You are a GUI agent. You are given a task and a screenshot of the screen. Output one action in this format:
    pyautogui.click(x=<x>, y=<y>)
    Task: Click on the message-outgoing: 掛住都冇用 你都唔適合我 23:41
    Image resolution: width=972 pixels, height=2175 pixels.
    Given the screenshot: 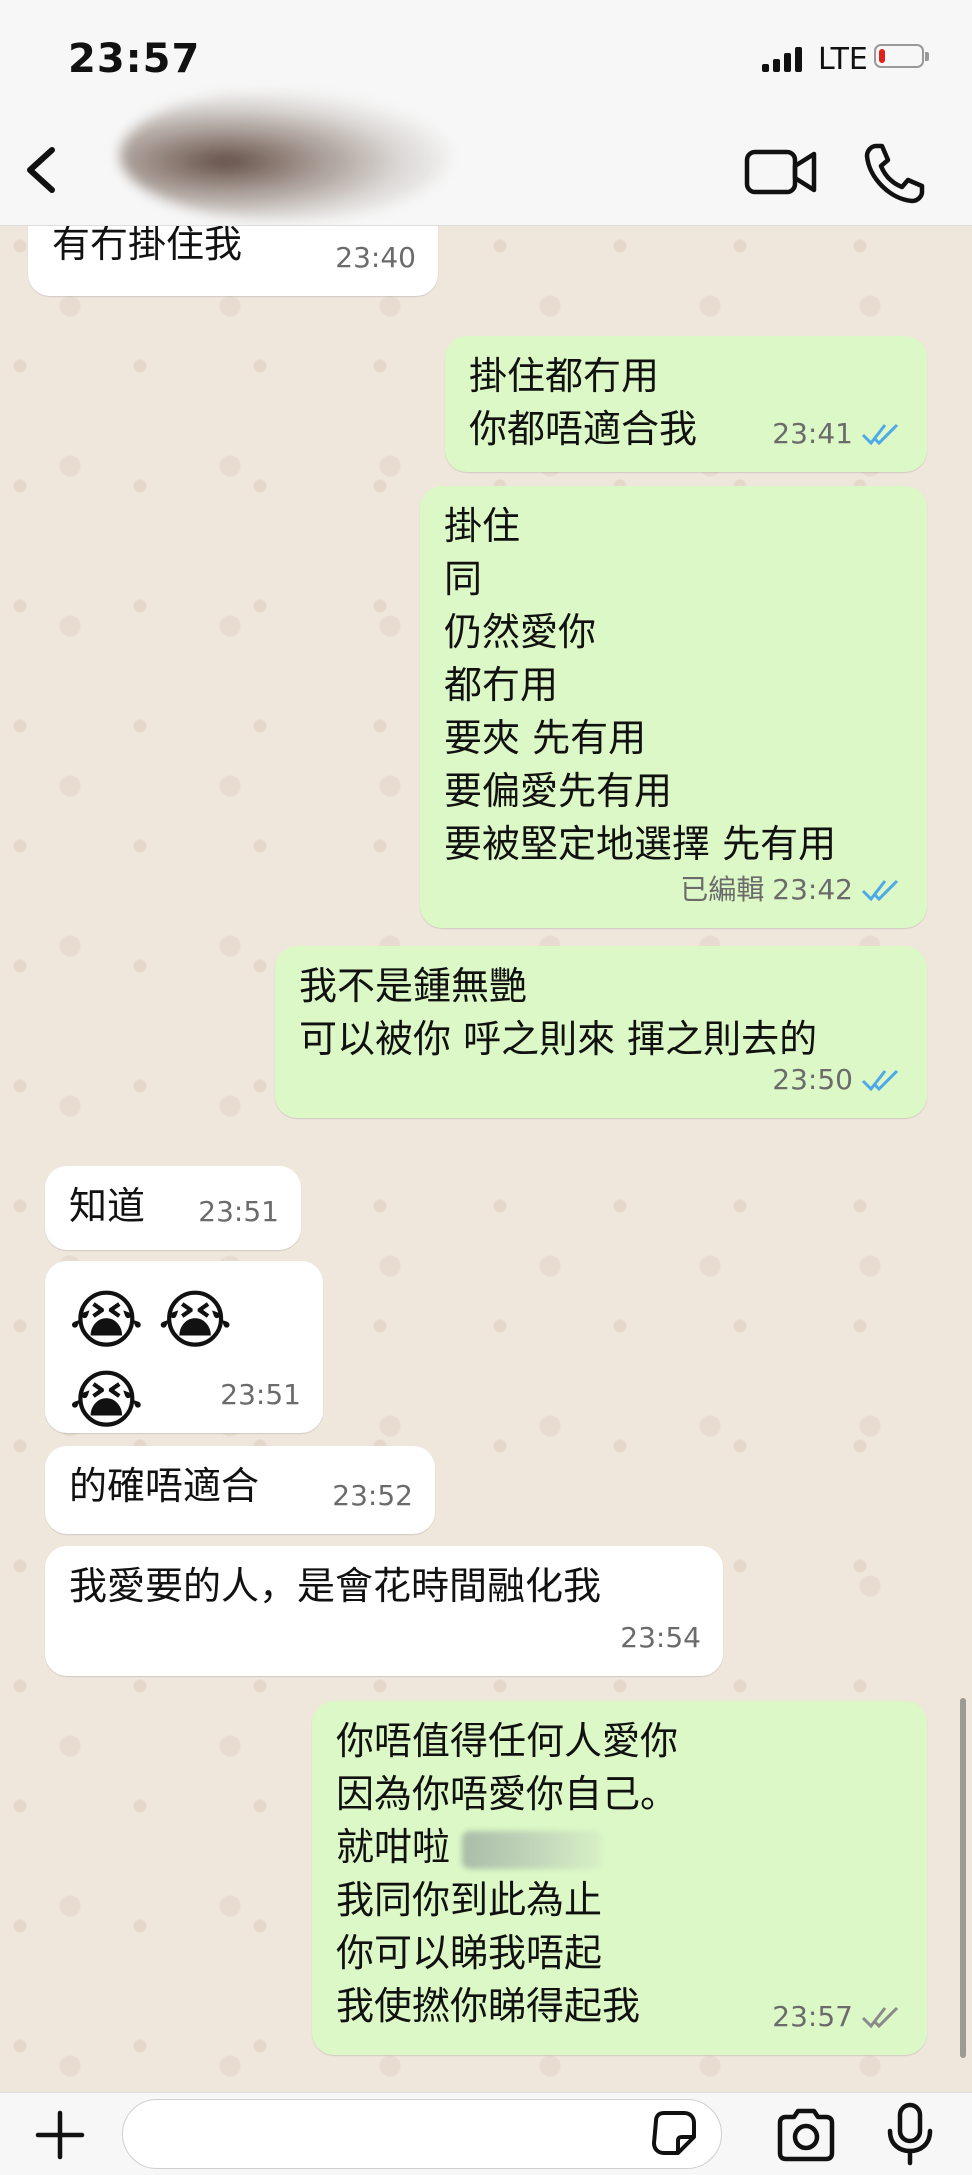 What is the action you would take?
    pyautogui.click(x=686, y=404)
    